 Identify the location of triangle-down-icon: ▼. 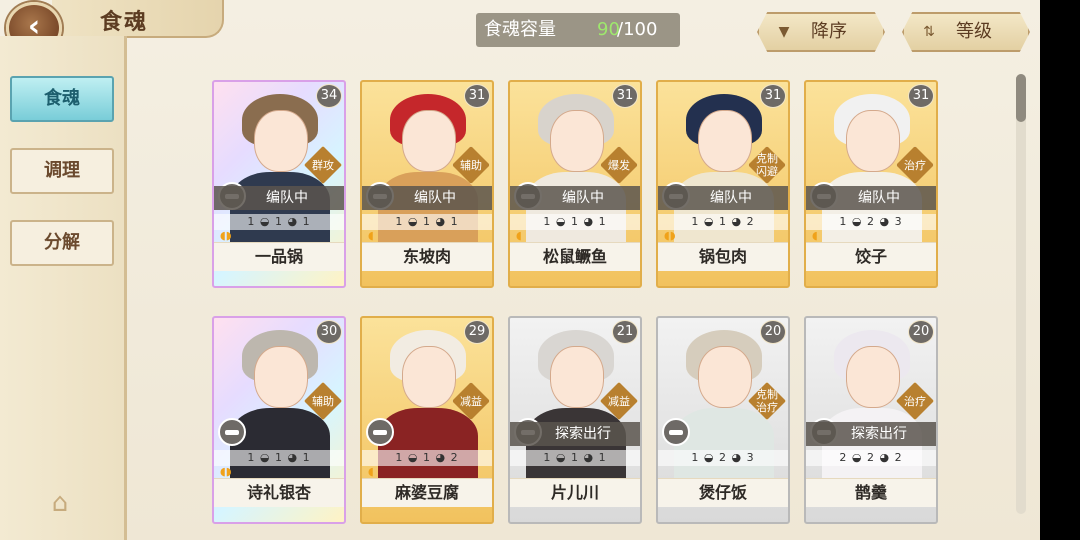
(784, 32).